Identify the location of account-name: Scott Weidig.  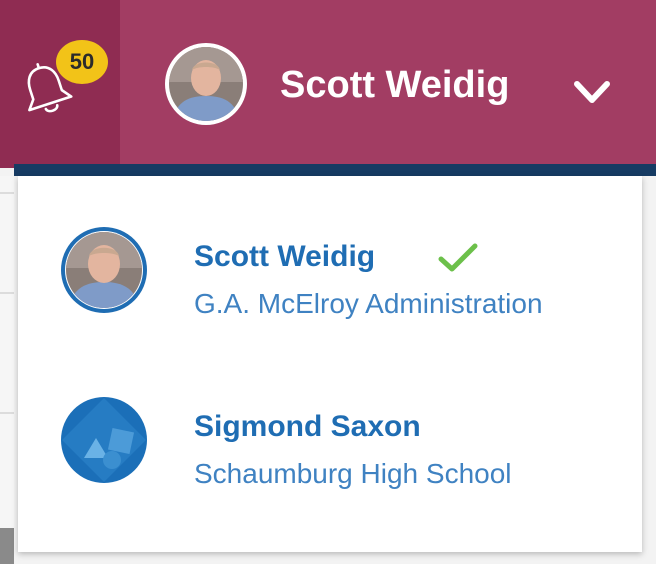
(285, 256).